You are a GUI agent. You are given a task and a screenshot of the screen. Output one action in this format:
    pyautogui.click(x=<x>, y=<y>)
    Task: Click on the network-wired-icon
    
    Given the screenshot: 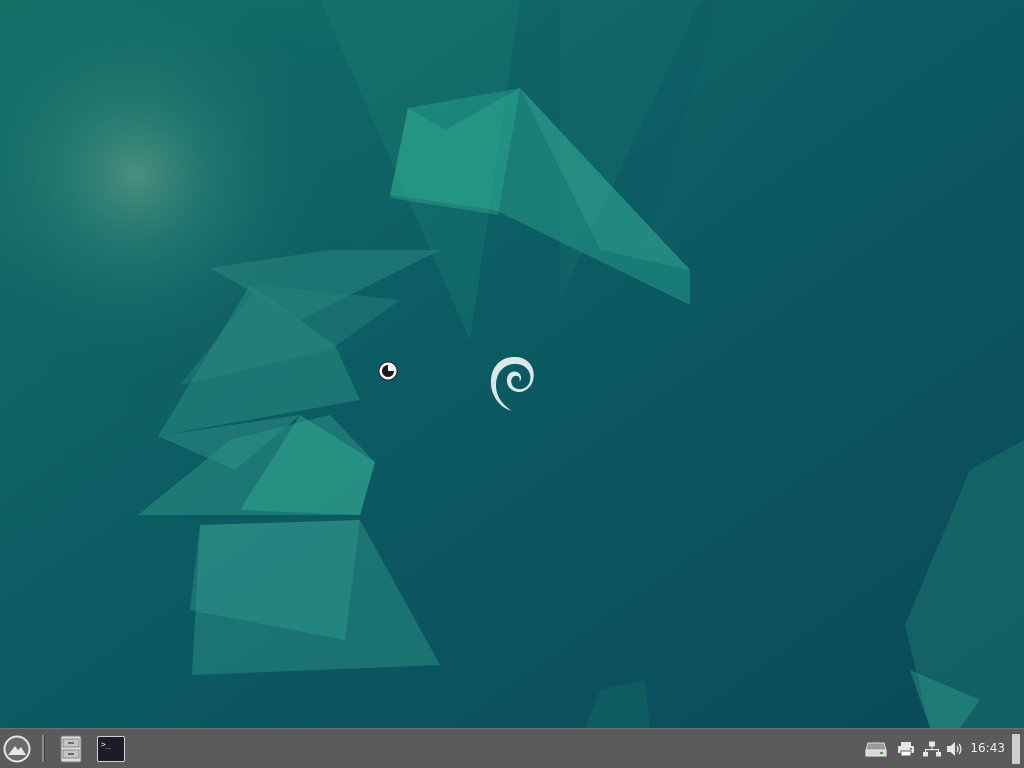 What is the action you would take?
    pyautogui.click(x=932, y=748)
    